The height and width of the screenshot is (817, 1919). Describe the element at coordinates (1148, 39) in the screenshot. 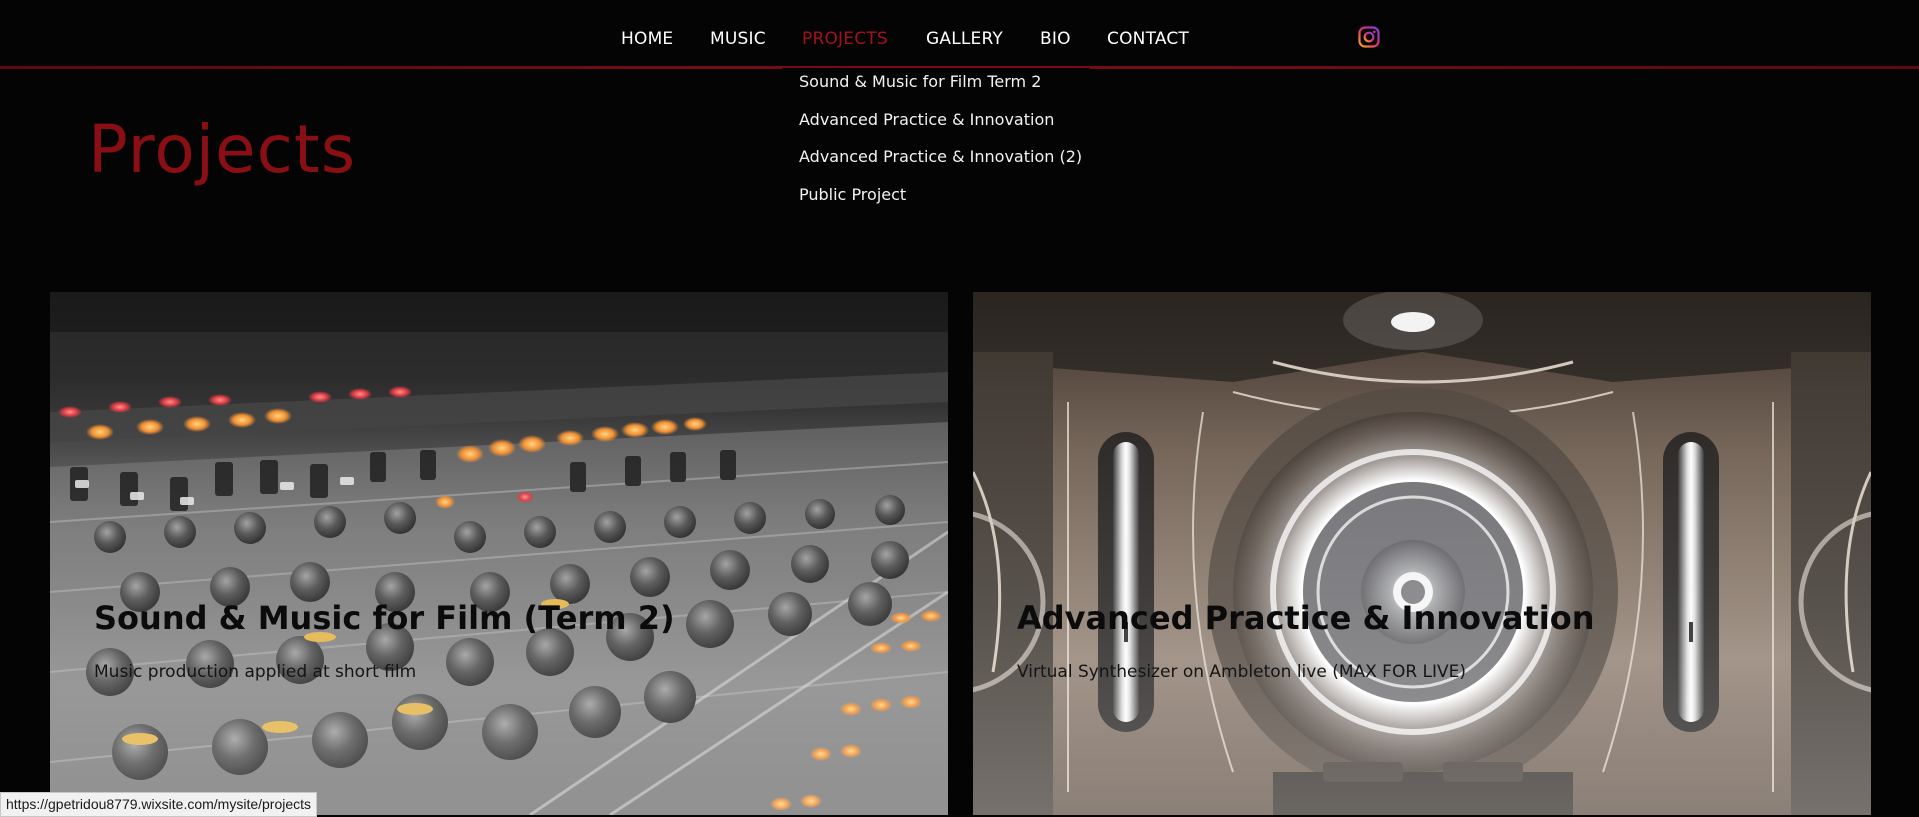

I see `nav-item-contact: CONTACT` at that location.